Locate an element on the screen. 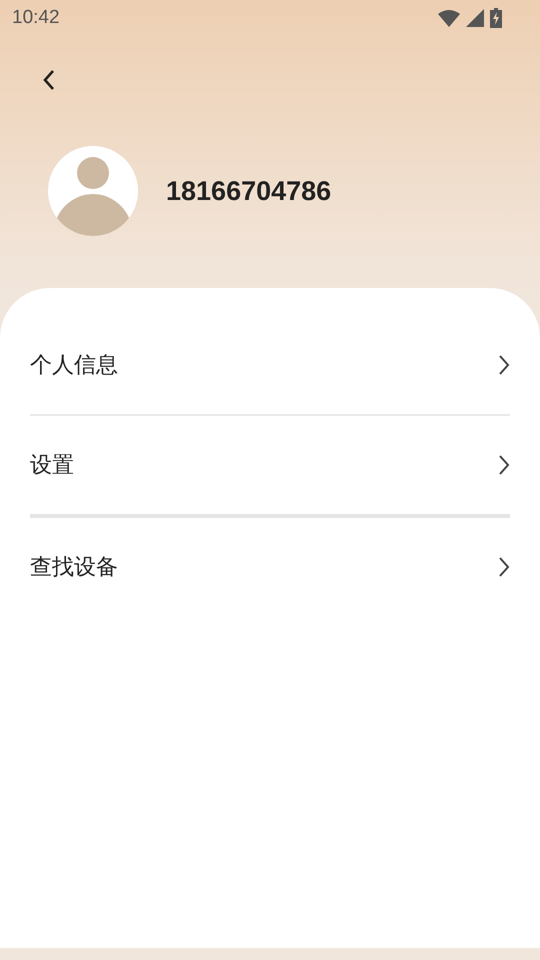  signal-icon is located at coordinates (475, 18).